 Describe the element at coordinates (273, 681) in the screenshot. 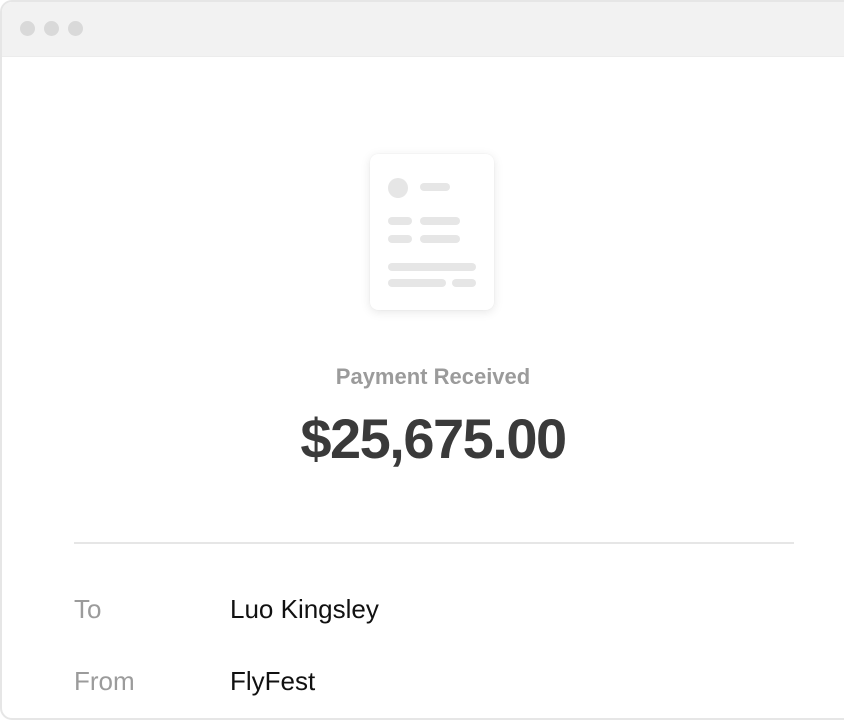

I see `from-value: FlyFest` at that location.